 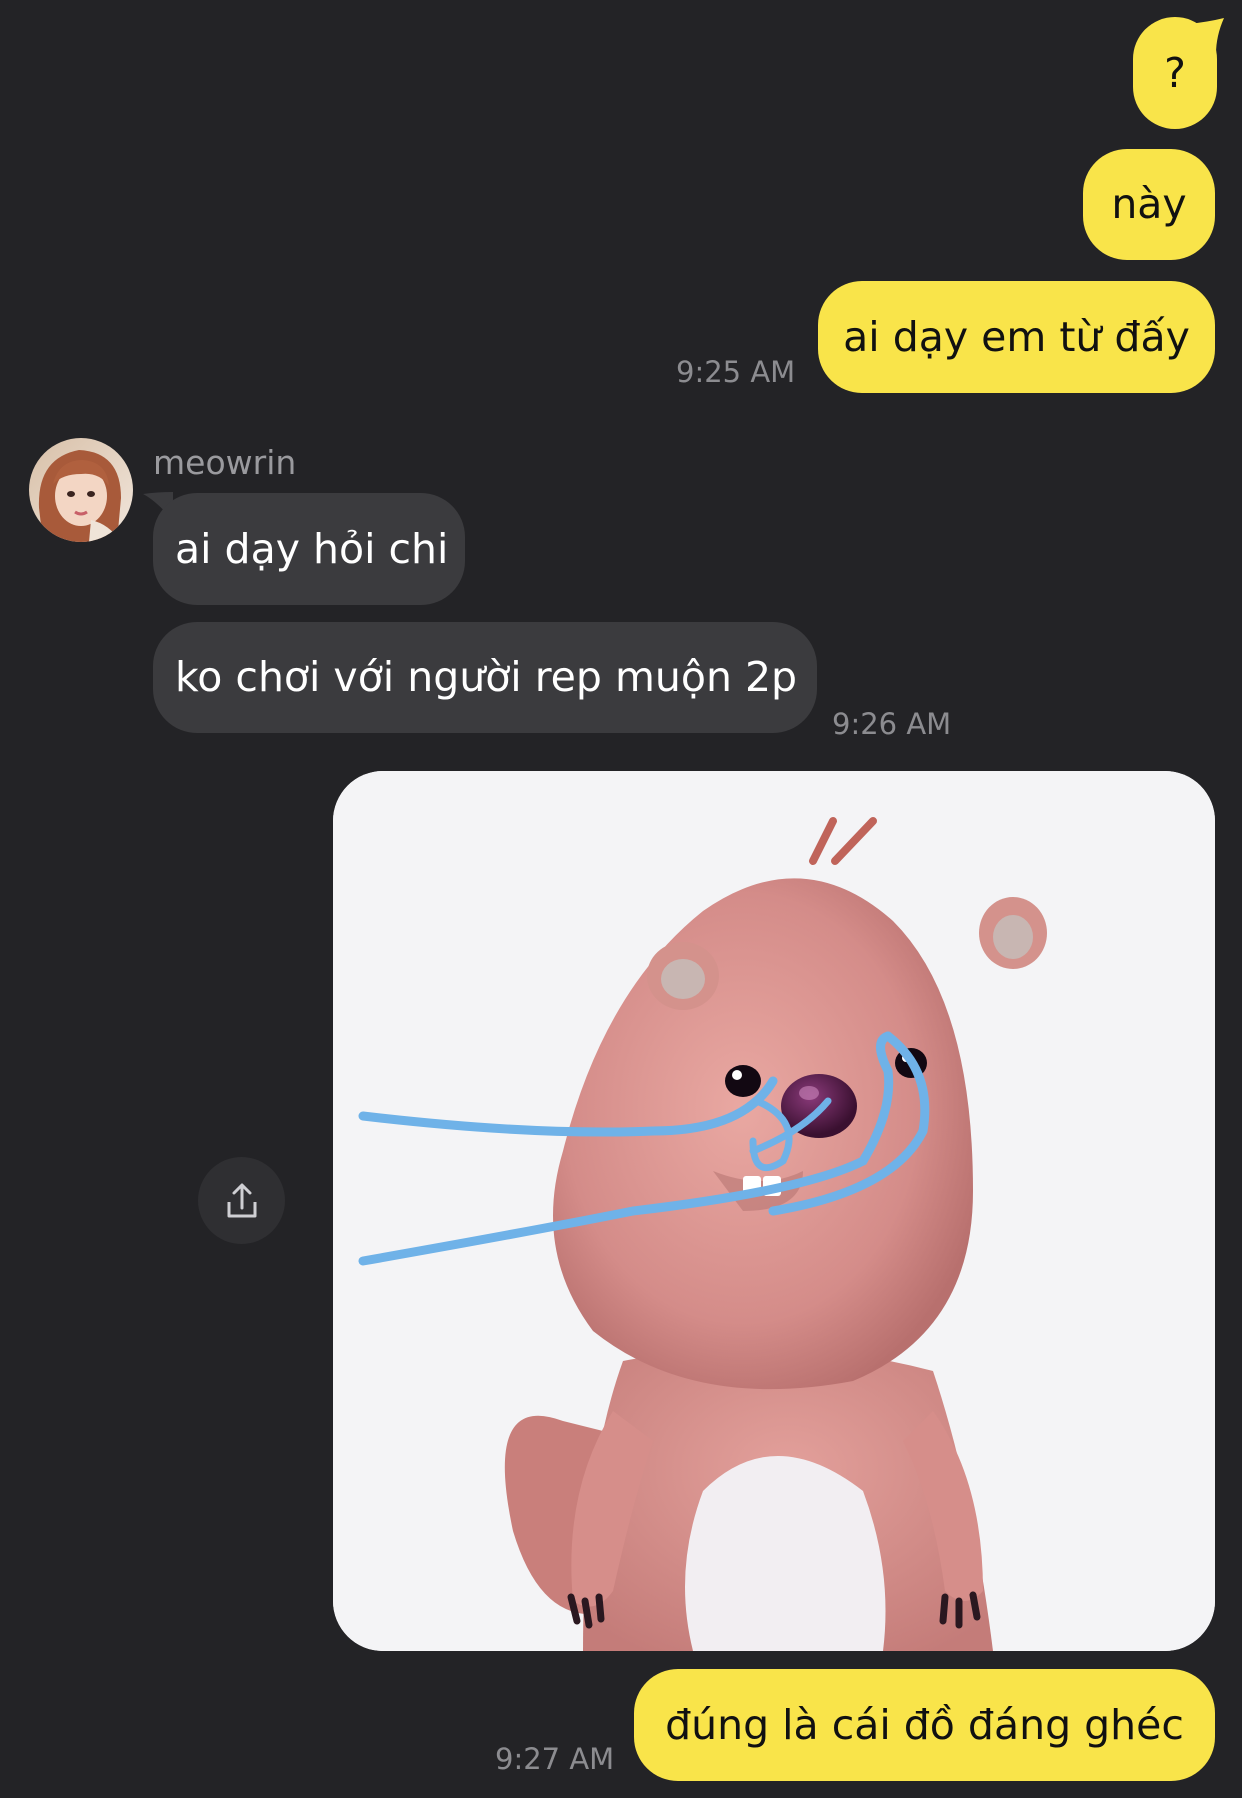 I want to click on message-bubble-ai-day-em: ai dạy em từ đấy, so click(x=1016, y=337).